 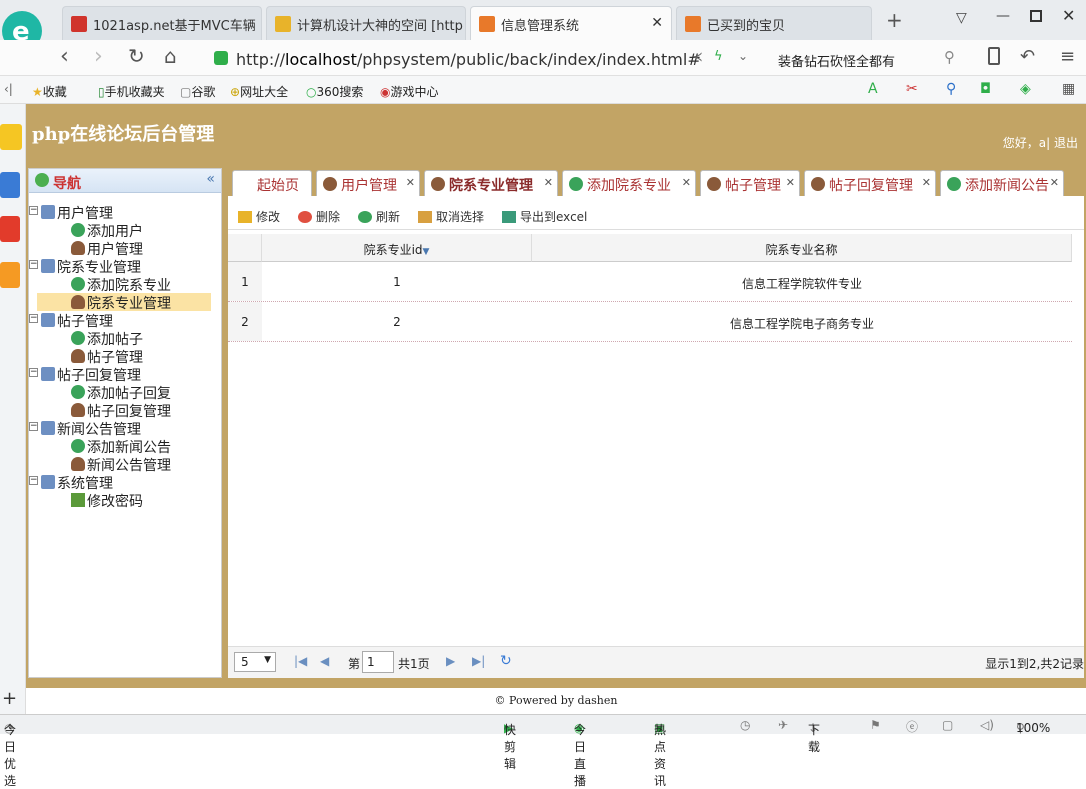 What do you see at coordinates (10, 185) in the screenshot?
I see `list-sidebar-icon` at bounding box center [10, 185].